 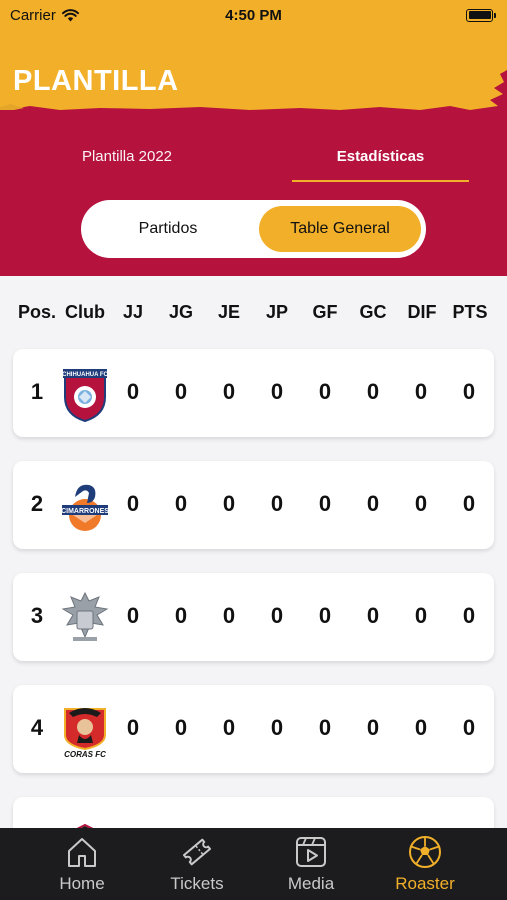 I want to click on media-play-icon, so click(x=311, y=852).